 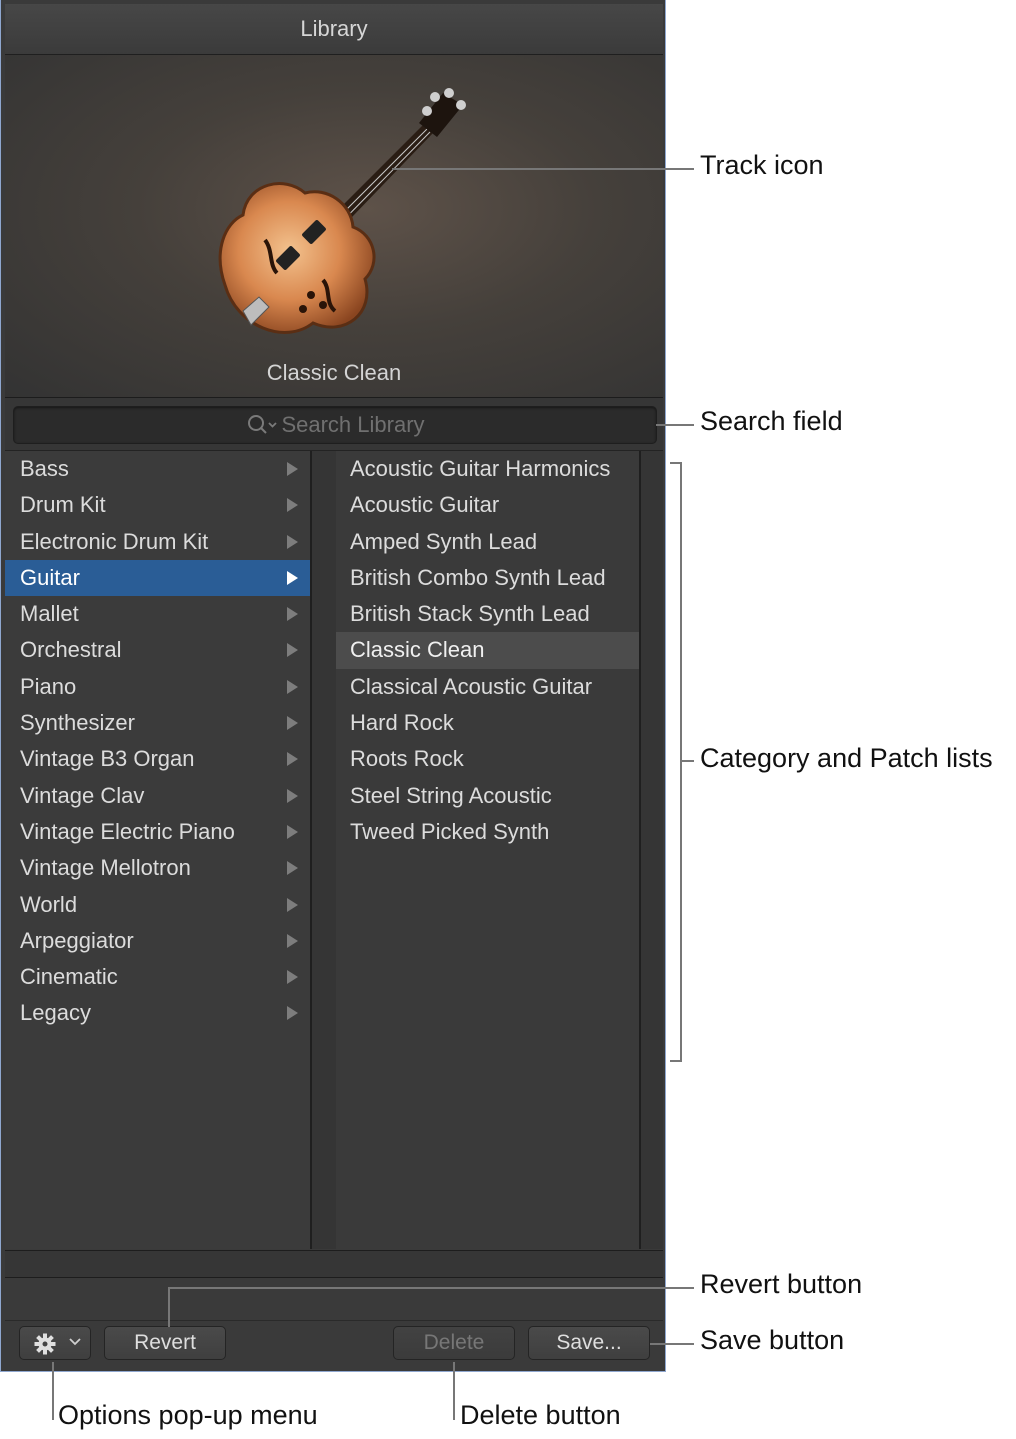 I want to click on patch-label: British Combo Synth Lead, so click(x=478, y=577).